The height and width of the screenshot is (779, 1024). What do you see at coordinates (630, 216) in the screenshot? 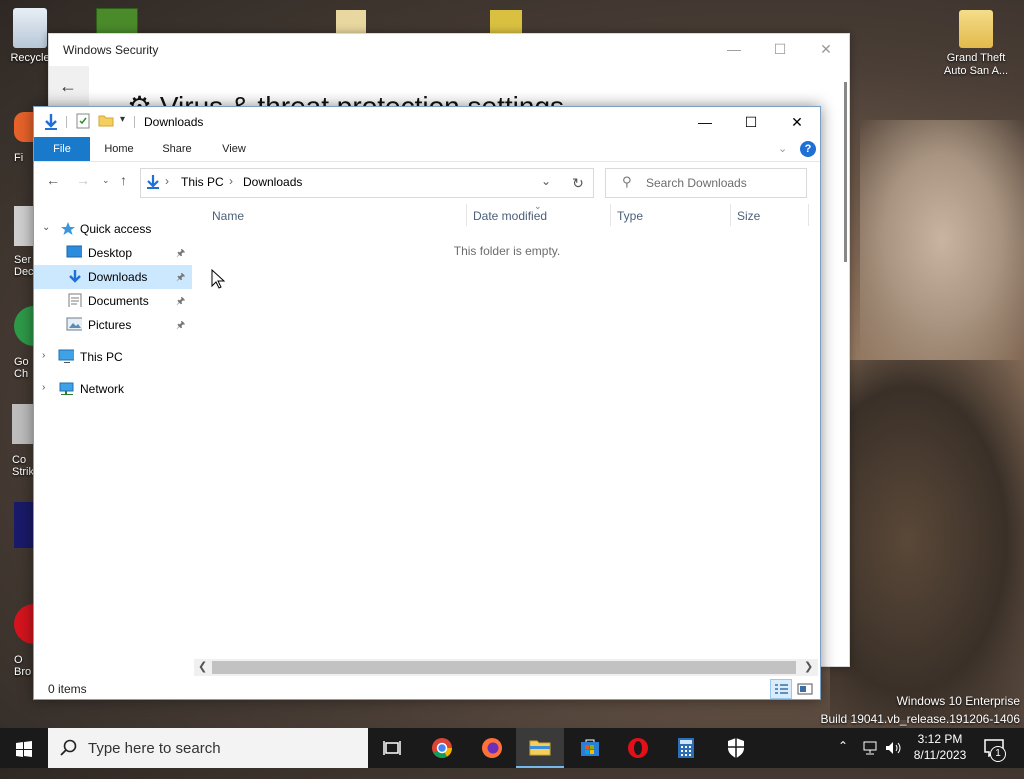
I see `column-type: Type` at bounding box center [630, 216].